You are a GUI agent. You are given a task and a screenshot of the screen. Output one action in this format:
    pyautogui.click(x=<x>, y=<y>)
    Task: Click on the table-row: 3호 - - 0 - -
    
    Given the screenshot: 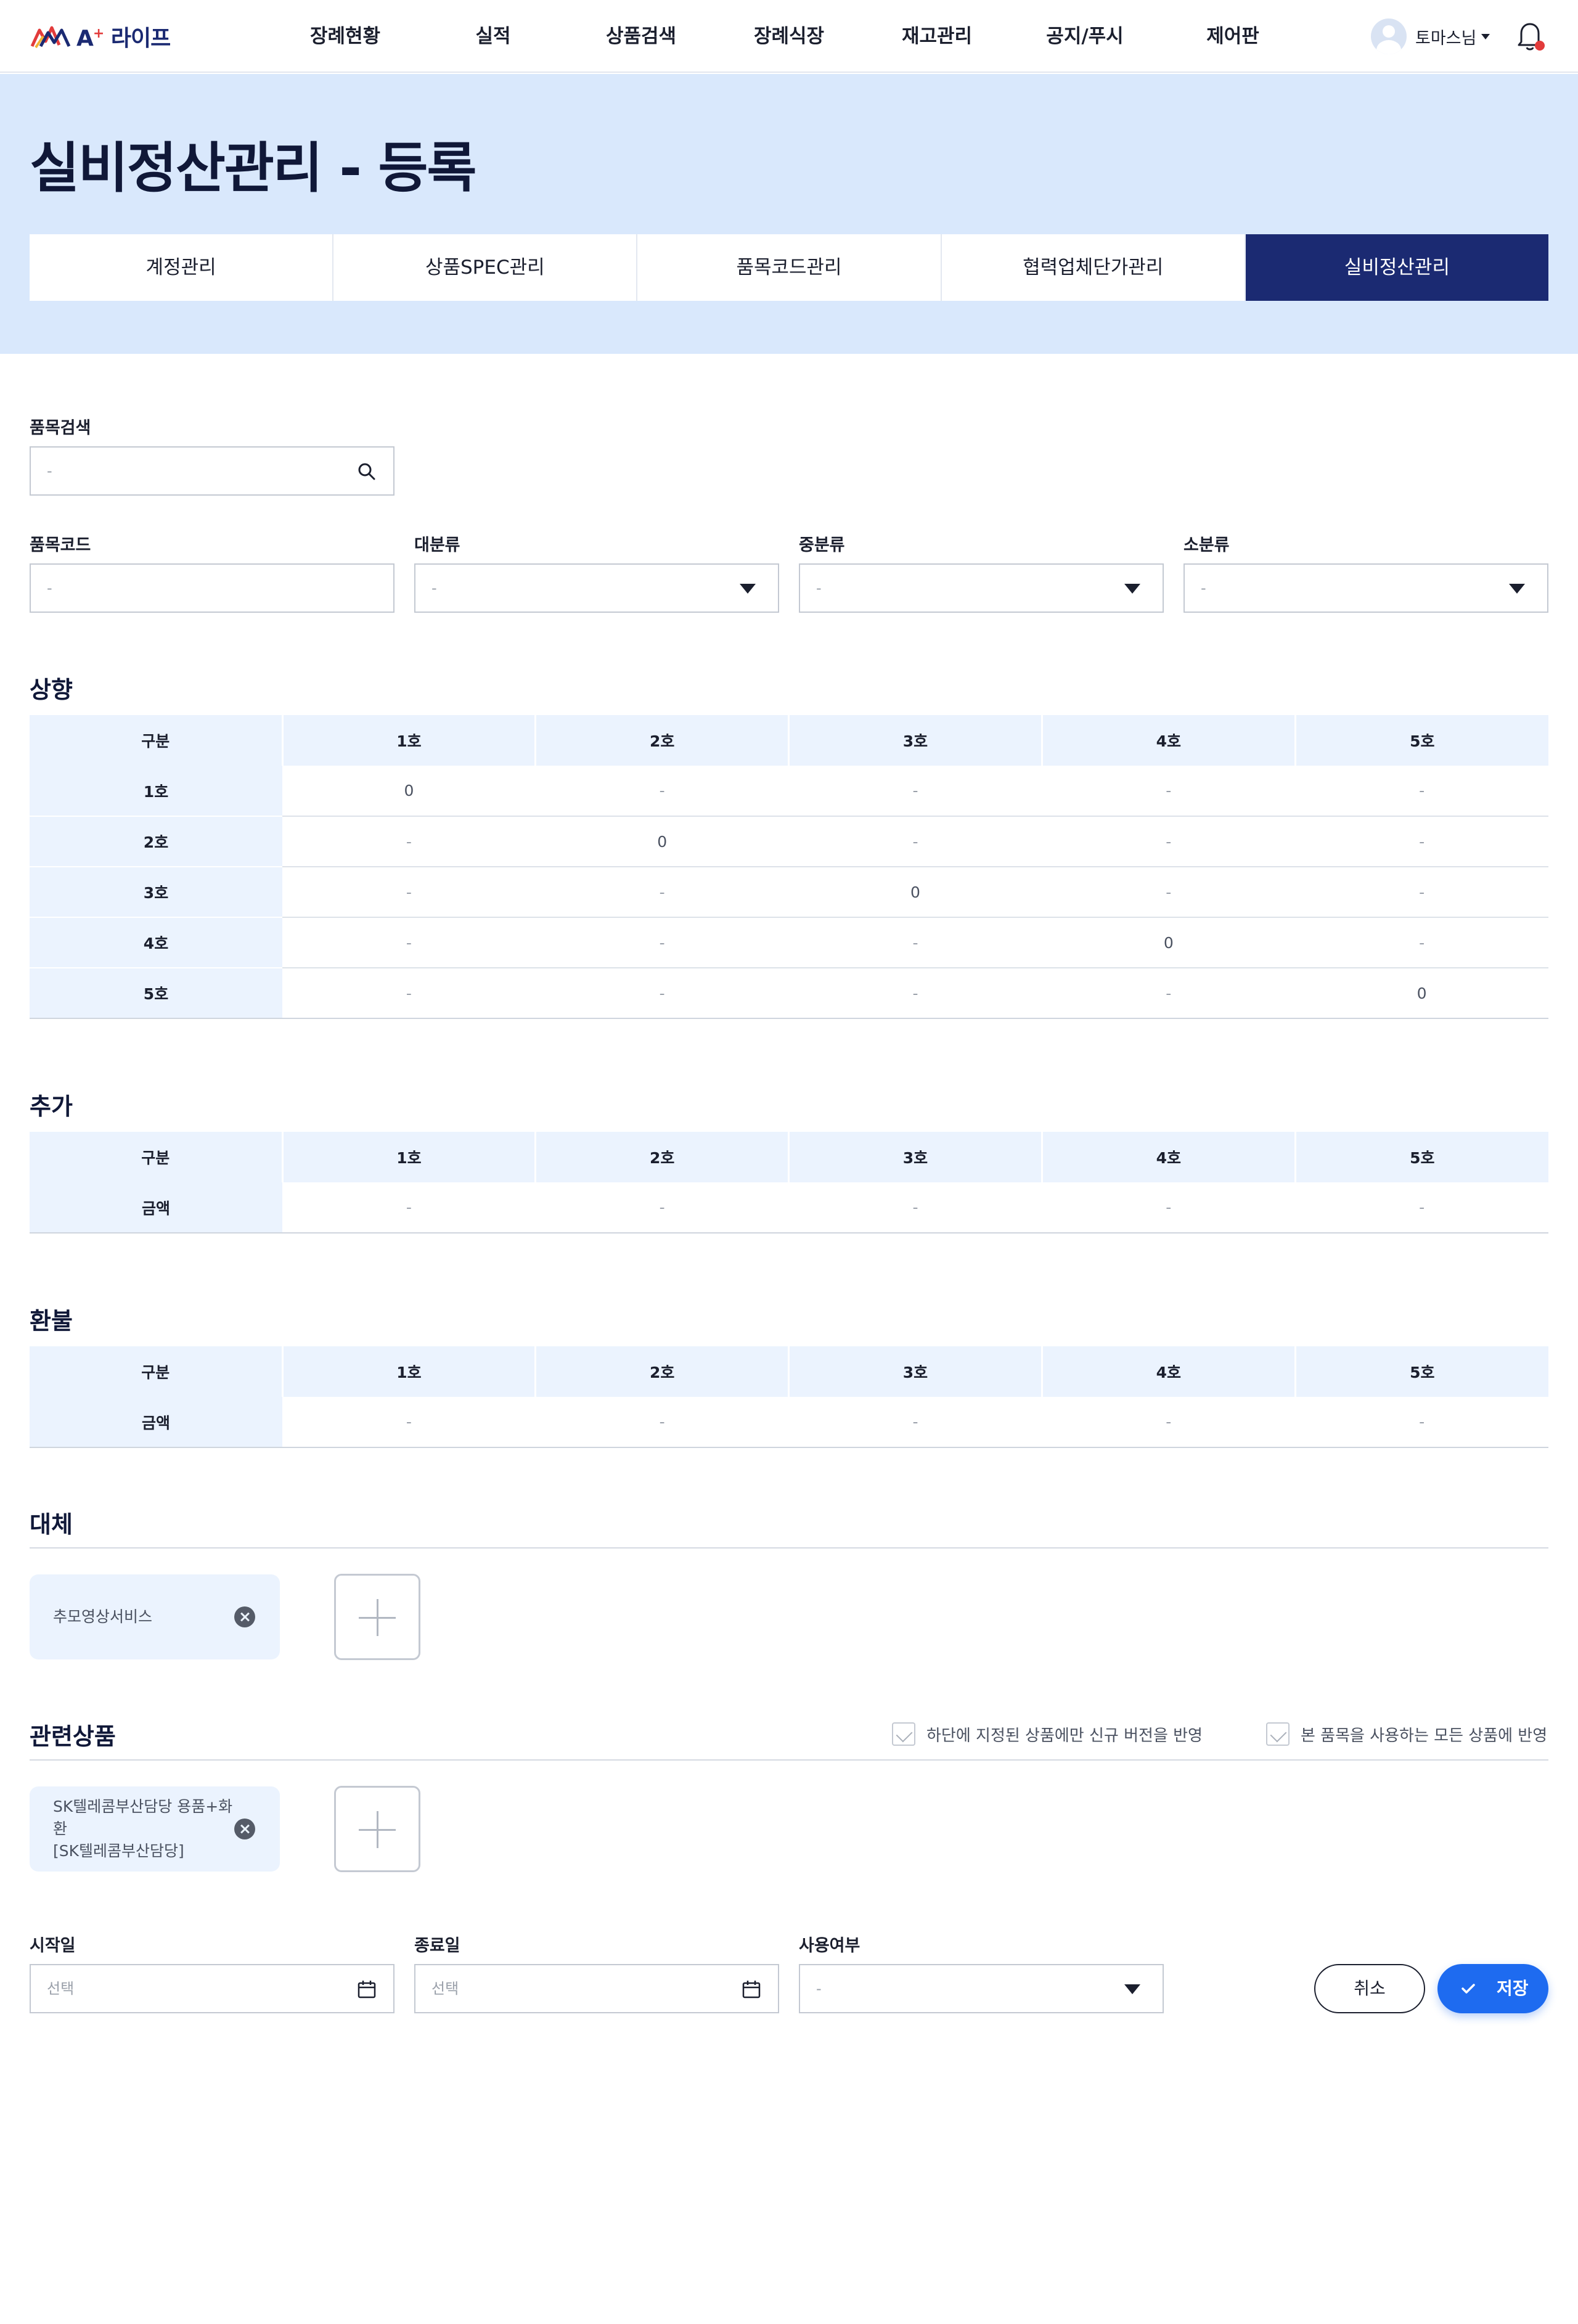 What is the action you would take?
    pyautogui.click(x=789, y=893)
    